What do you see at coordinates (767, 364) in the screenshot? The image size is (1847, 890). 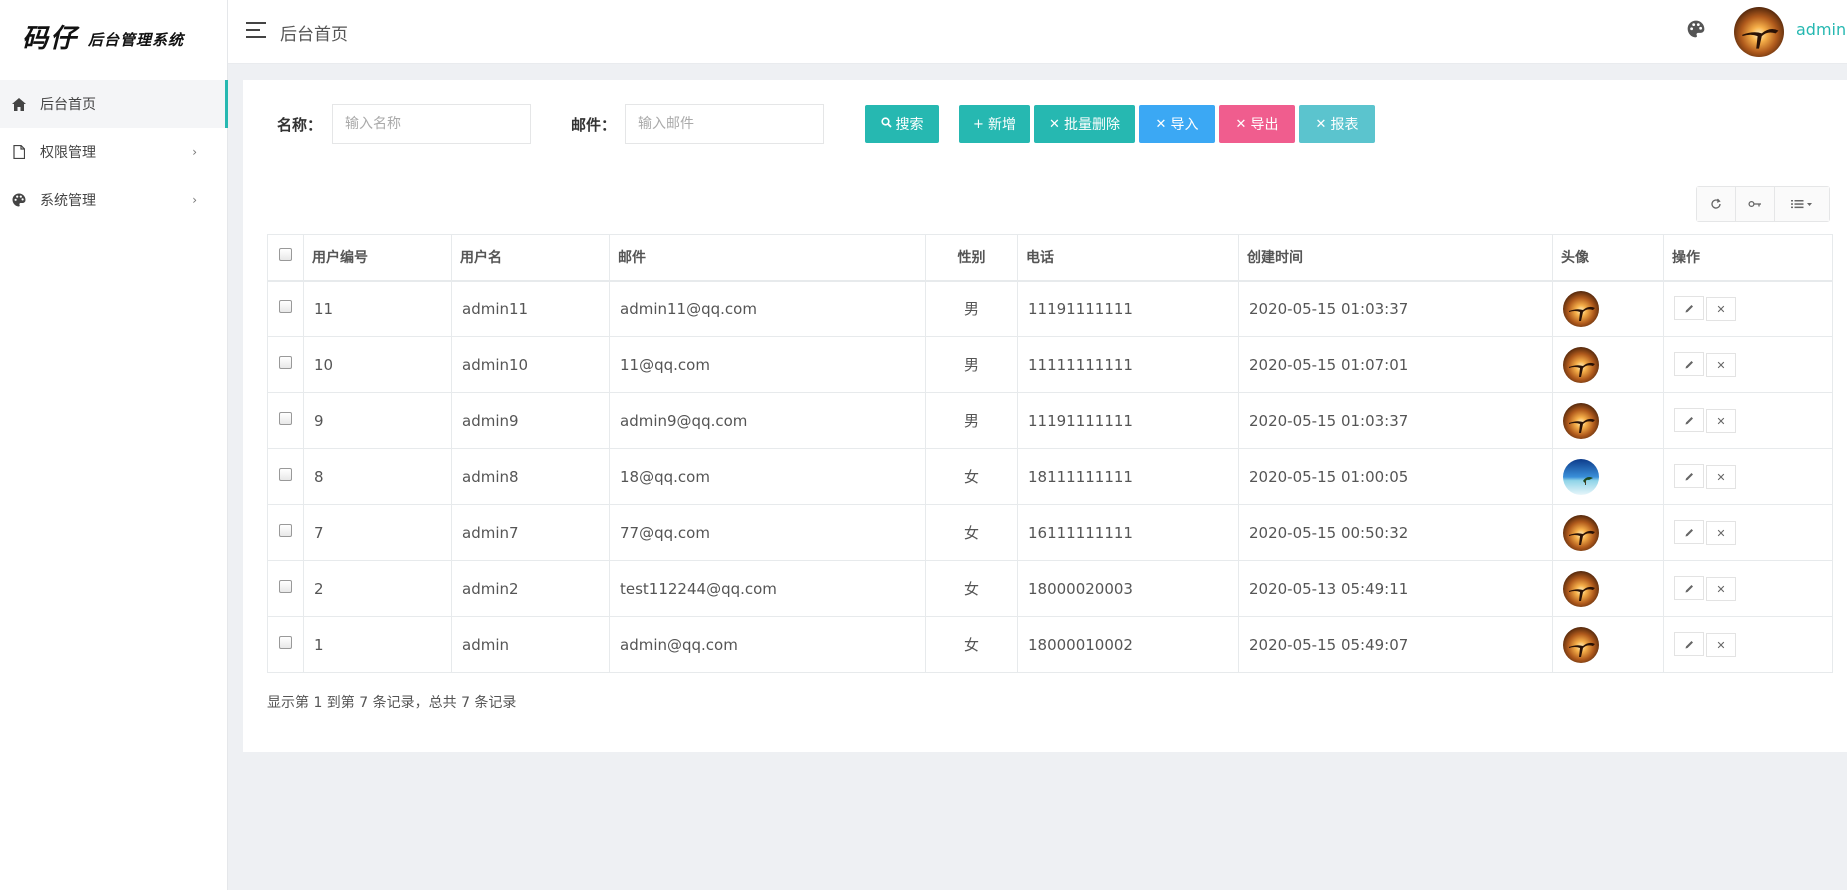 I see `cell-email: 11@qq.com` at bounding box center [767, 364].